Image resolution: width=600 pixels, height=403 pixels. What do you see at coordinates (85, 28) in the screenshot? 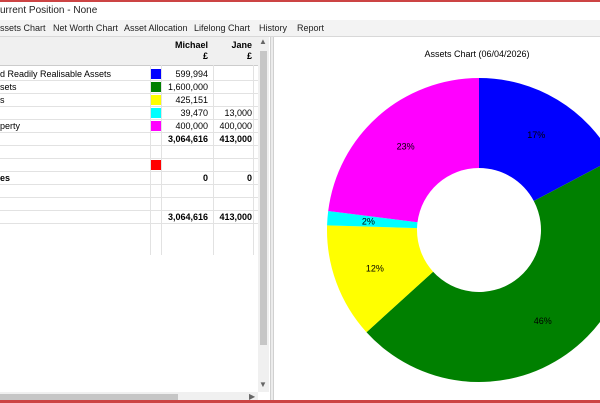
I see `tab-net-worth-chart: Net Worth Chart` at bounding box center [85, 28].